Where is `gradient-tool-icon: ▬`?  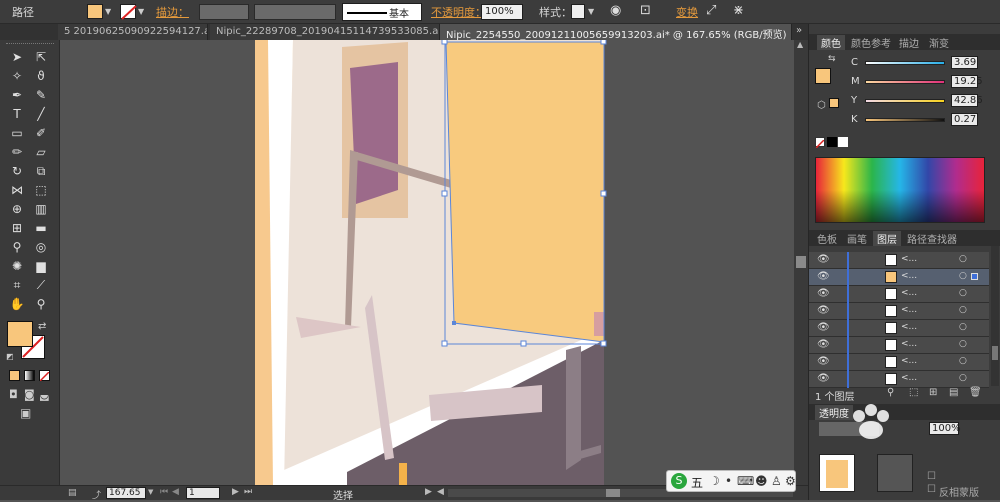 gradient-tool-icon: ▬ is located at coordinates (41, 228).